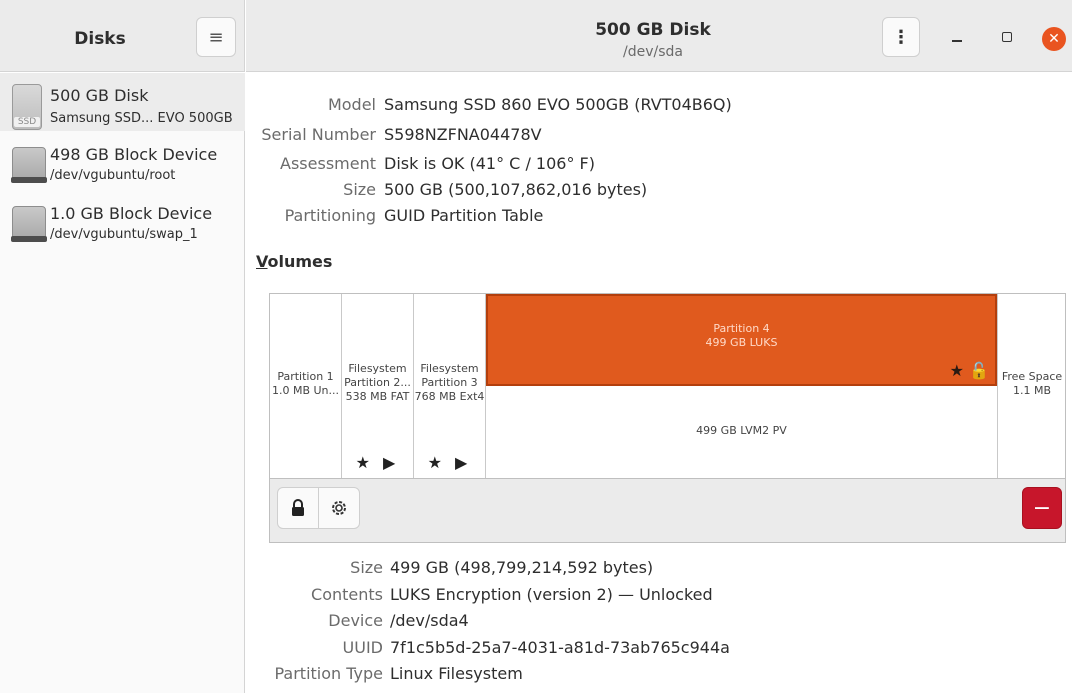 This screenshot has height=693, width=1072. What do you see at coordinates (318, 134) in the screenshot?
I see `info-key: Serial Number` at bounding box center [318, 134].